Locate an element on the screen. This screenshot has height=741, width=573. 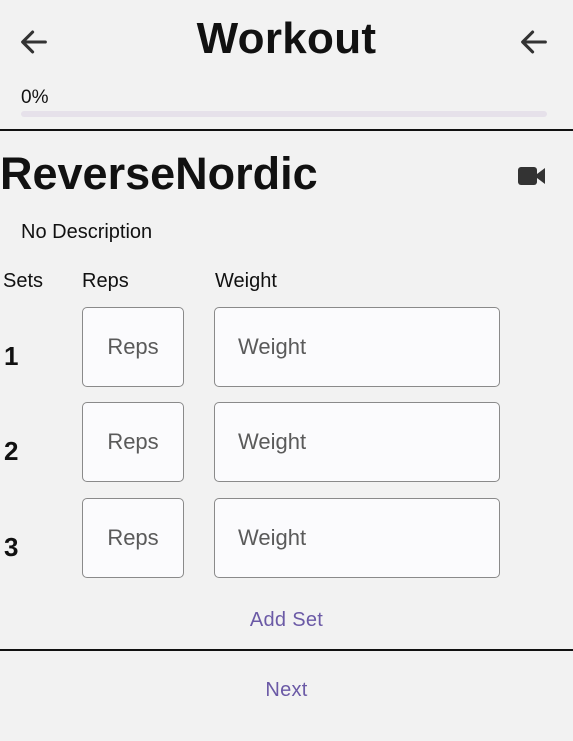
video-camera-icon is located at coordinates (531, 176).